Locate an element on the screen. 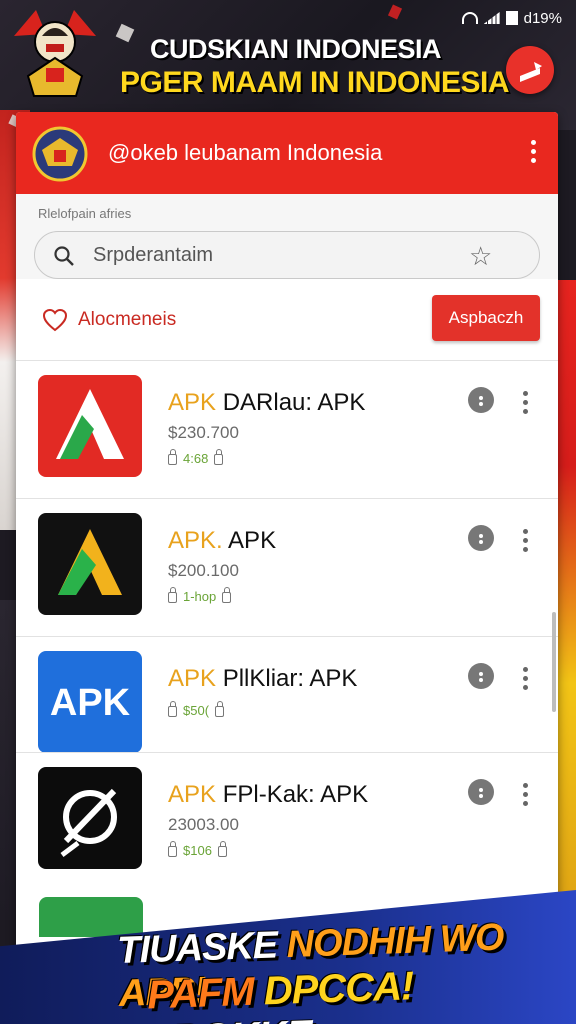 The width and height of the screenshot is (576, 1024). more-options-button is located at coordinates (533, 154).